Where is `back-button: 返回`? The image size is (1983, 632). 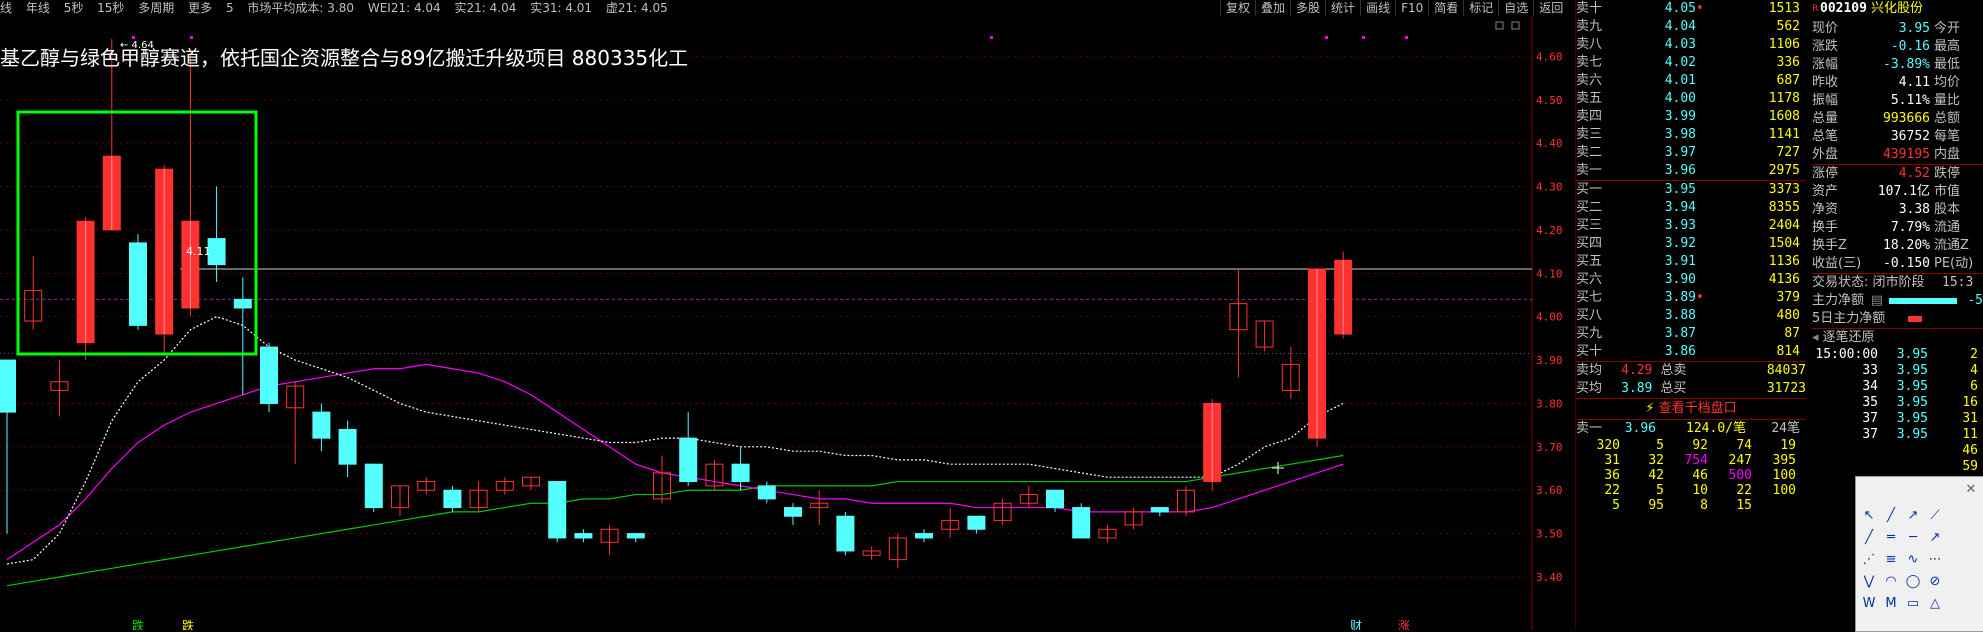
back-button: 返回 is located at coordinates (1550, 8).